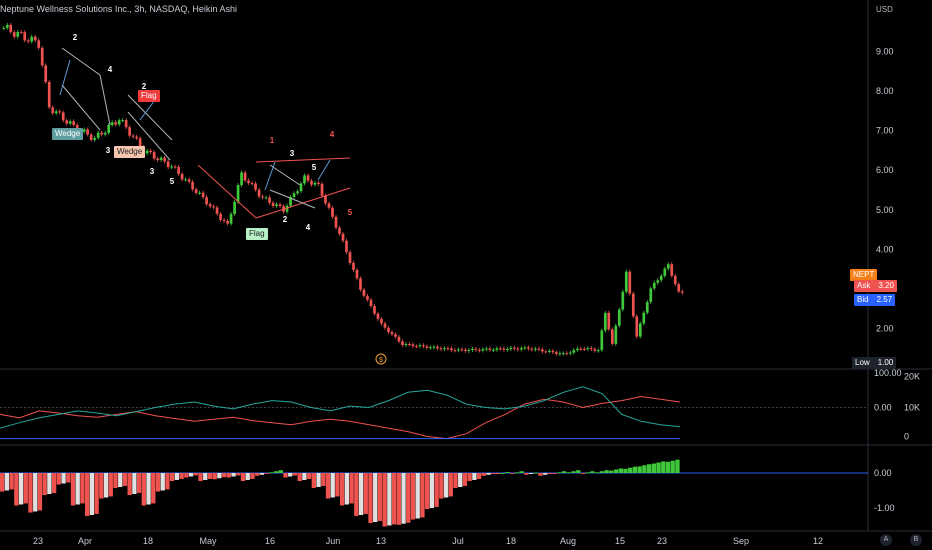 This screenshot has width=932, height=550. Describe the element at coordinates (272, 140) in the screenshot. I see `wave-label: 1` at that location.